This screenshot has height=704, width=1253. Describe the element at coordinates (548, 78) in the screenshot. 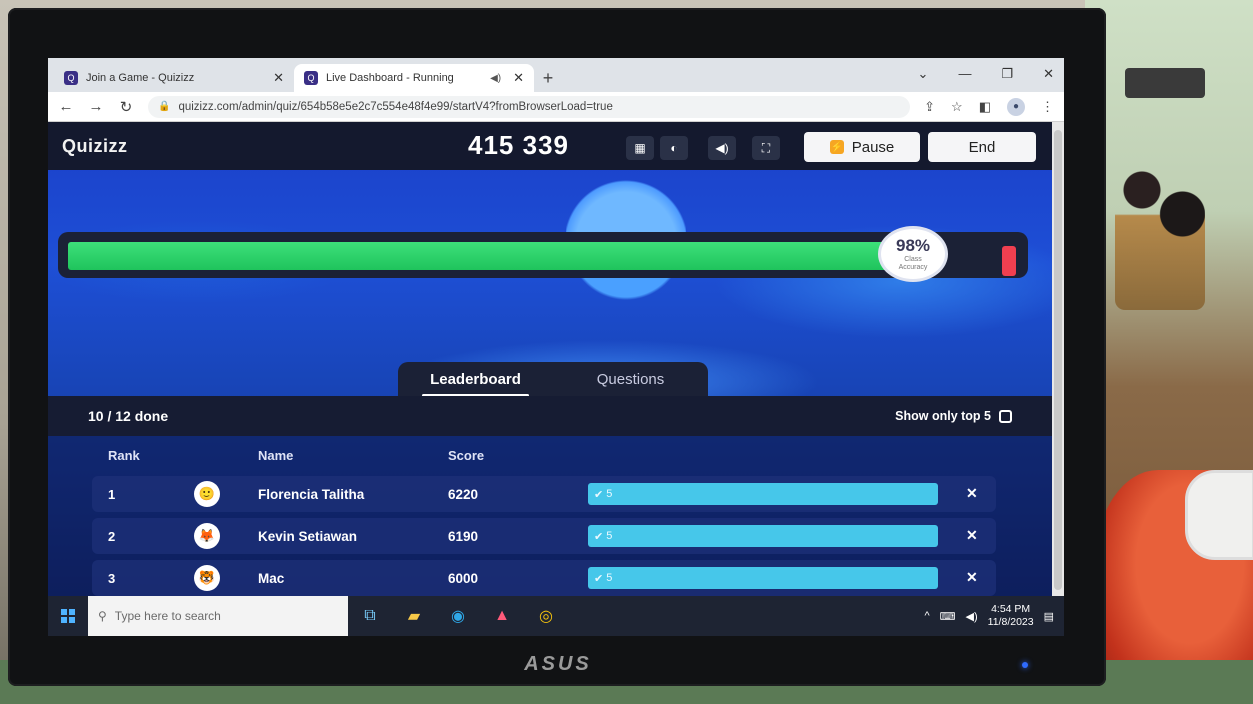

I see `new-tab-button: +` at that location.